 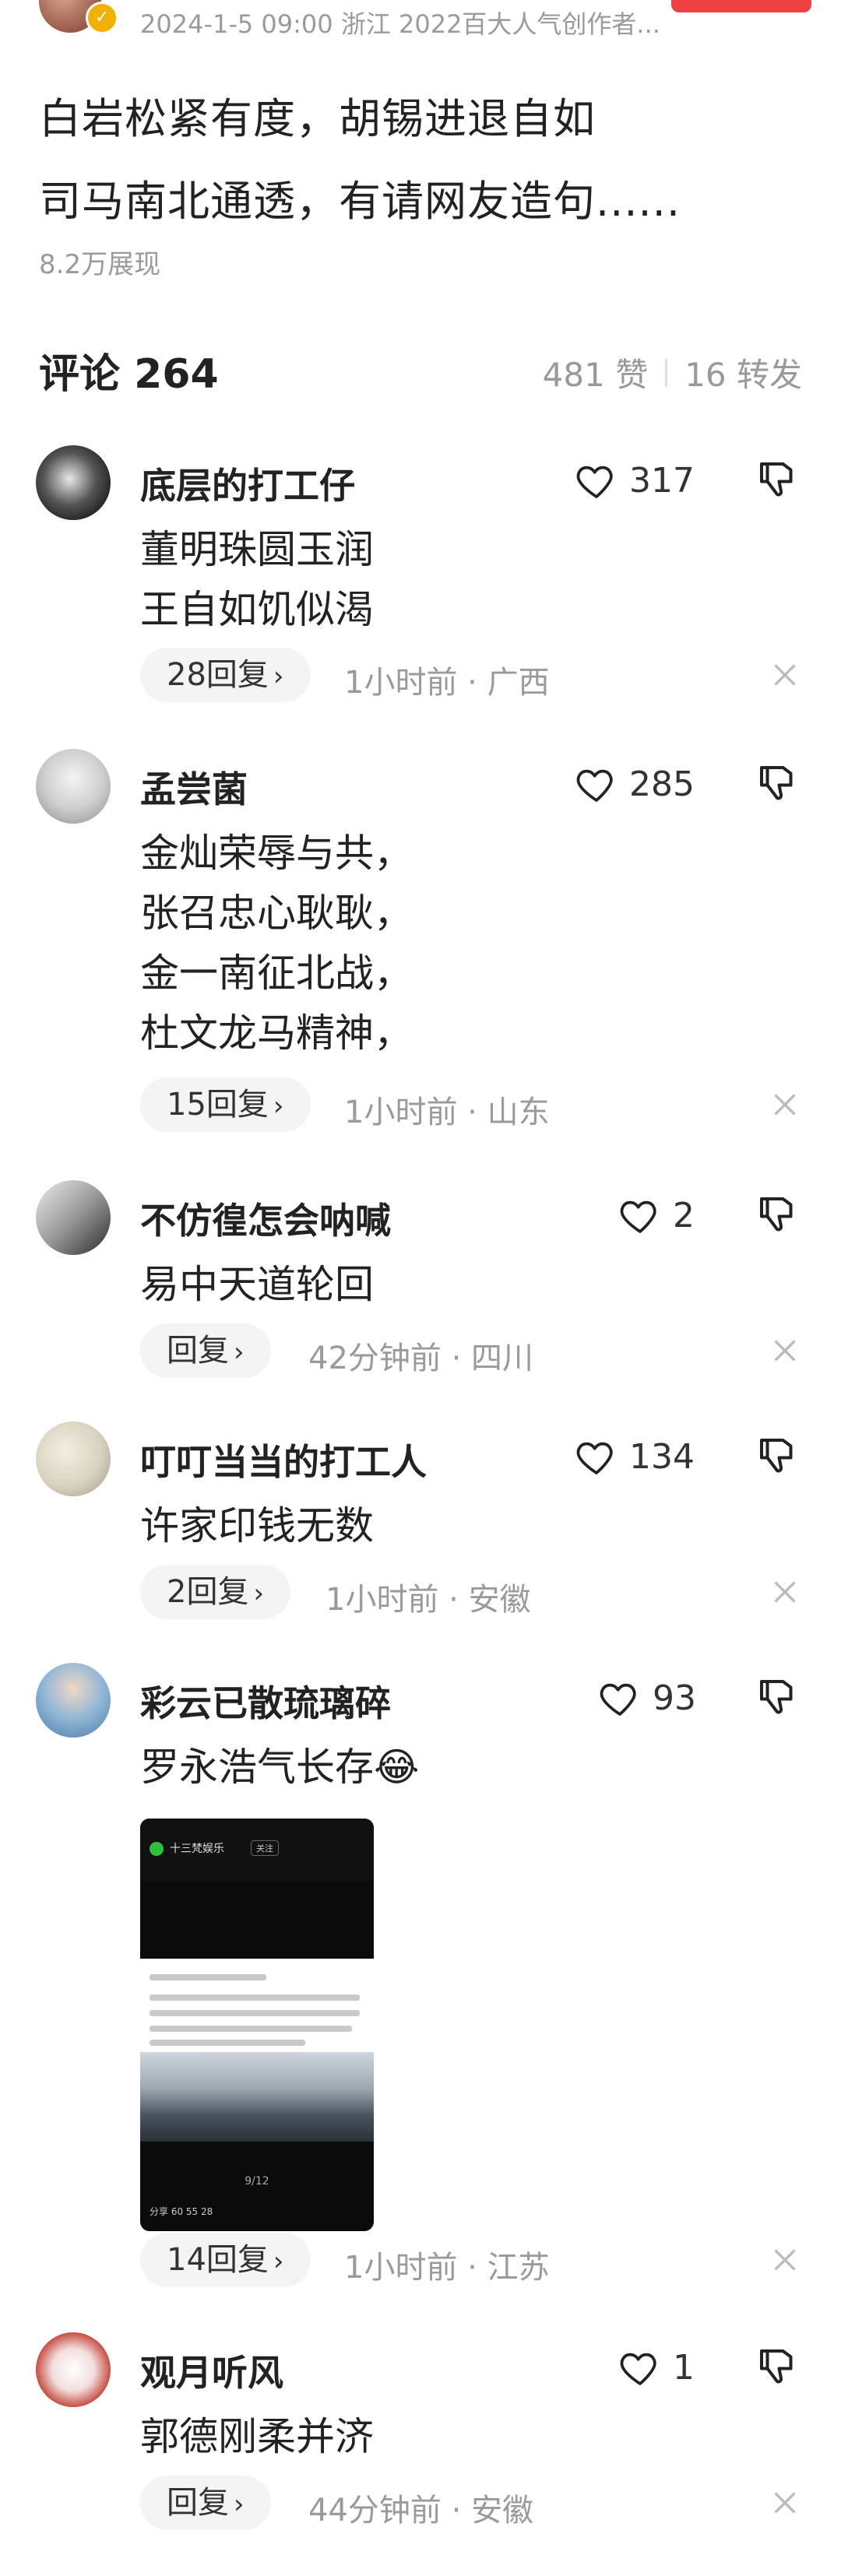 What do you see at coordinates (208, 1592) in the screenshot?
I see `reply-label: 2回复` at bounding box center [208, 1592].